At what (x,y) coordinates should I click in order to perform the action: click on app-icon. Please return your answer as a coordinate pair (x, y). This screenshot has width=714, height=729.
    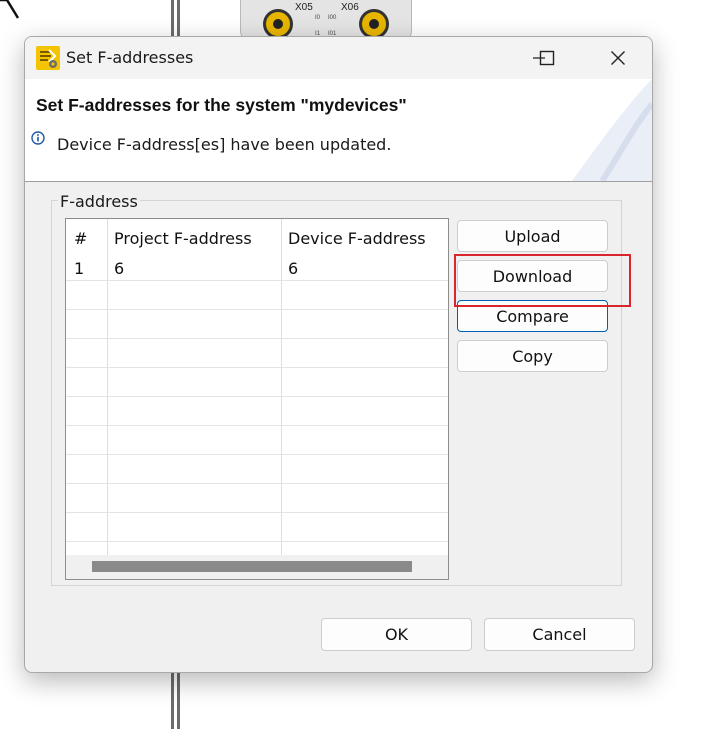
    Looking at the image, I should click on (48, 58).